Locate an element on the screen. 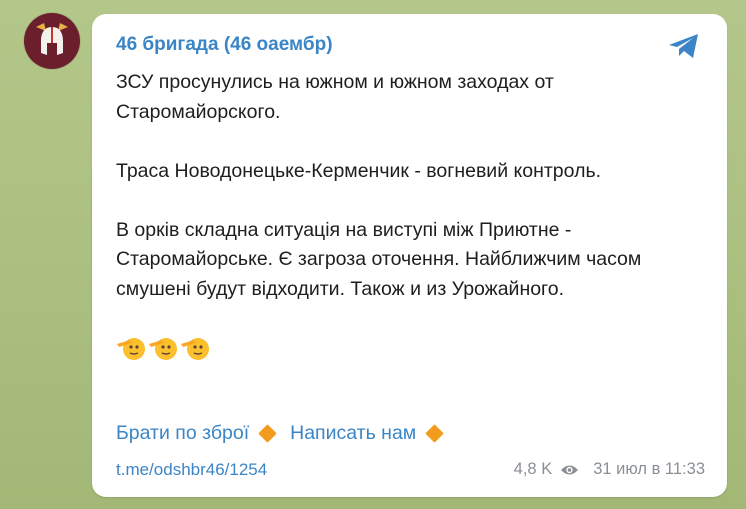 The width and height of the screenshot is (746, 509). join-link: Брати по зброї is located at coordinates (182, 433).